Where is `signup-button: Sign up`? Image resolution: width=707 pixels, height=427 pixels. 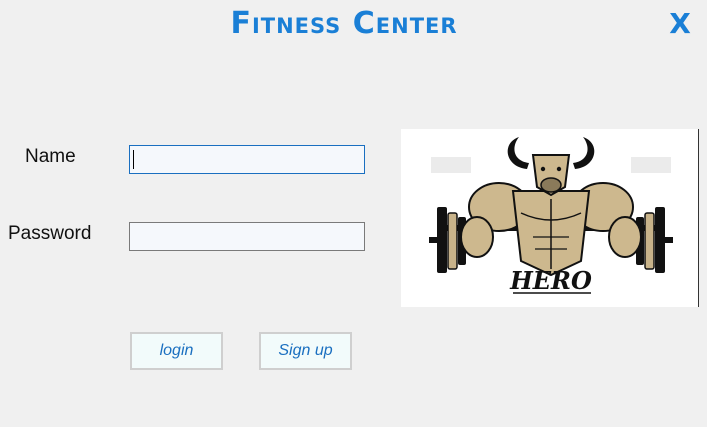
signup-button: Sign up is located at coordinates (305, 351).